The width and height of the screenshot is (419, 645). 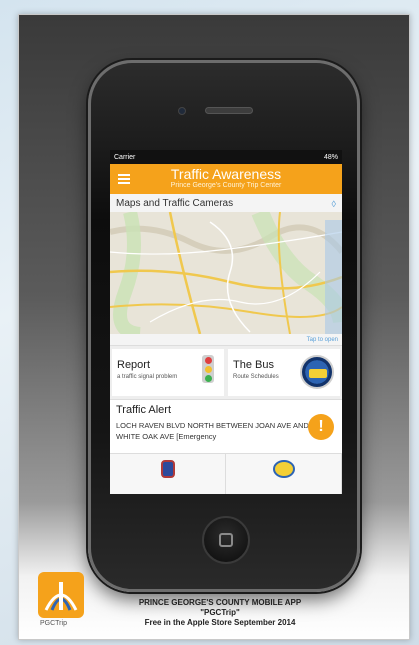 What do you see at coordinates (333, 204) in the screenshot?
I see `navigation-icon: ◊` at bounding box center [333, 204].